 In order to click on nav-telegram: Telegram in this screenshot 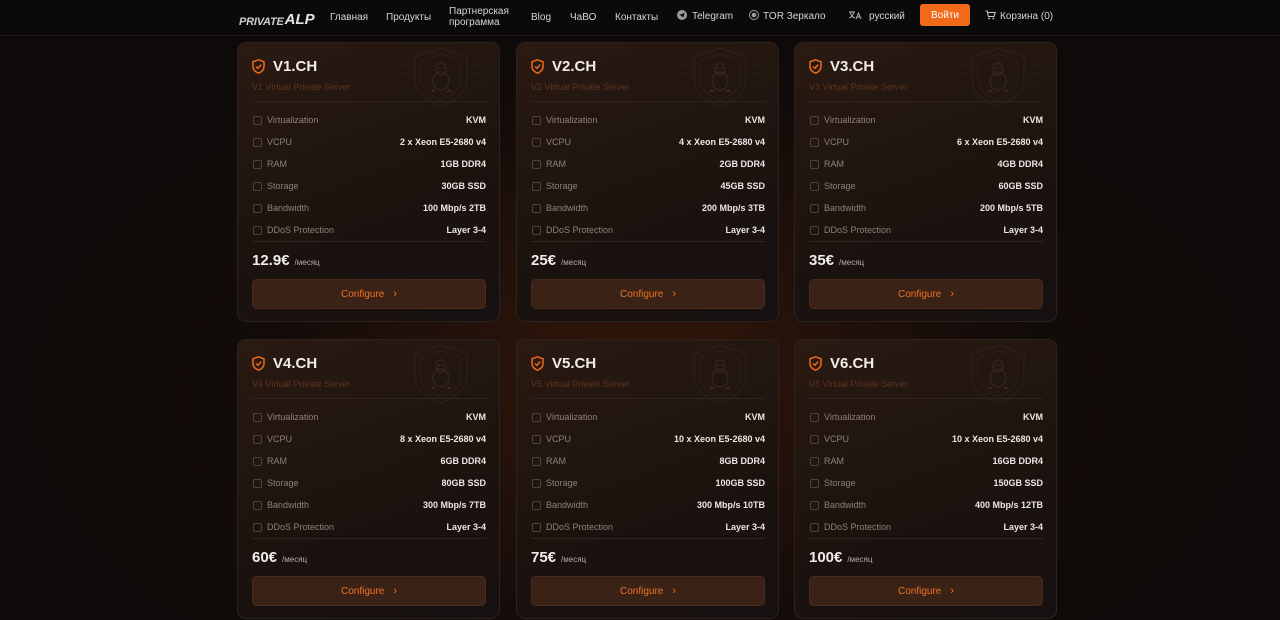, I will do `click(705, 16)`.